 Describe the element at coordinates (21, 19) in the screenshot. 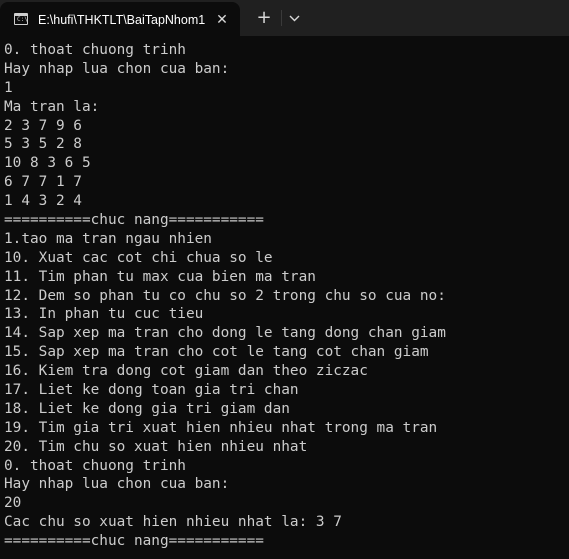

I see `terminal-icon: C:\` at that location.